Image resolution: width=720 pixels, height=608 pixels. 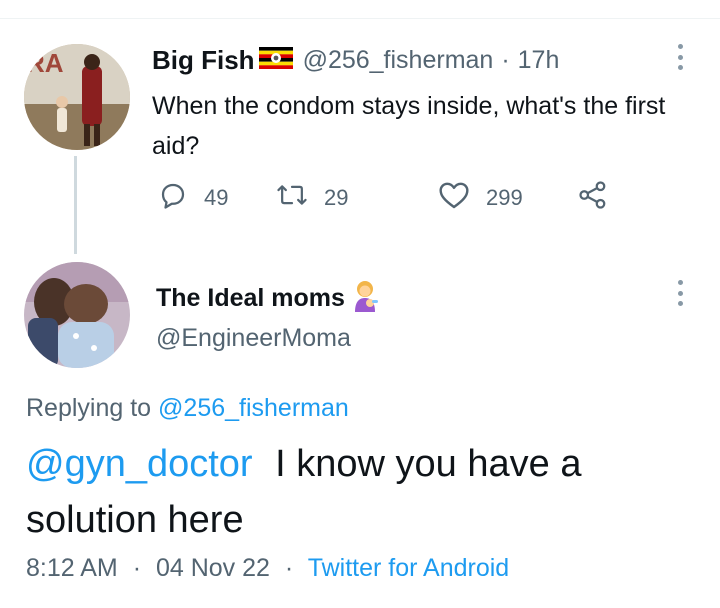 What do you see at coordinates (398, 60) in the screenshot?
I see `parent-author-handle: @256_fisherman` at bounding box center [398, 60].